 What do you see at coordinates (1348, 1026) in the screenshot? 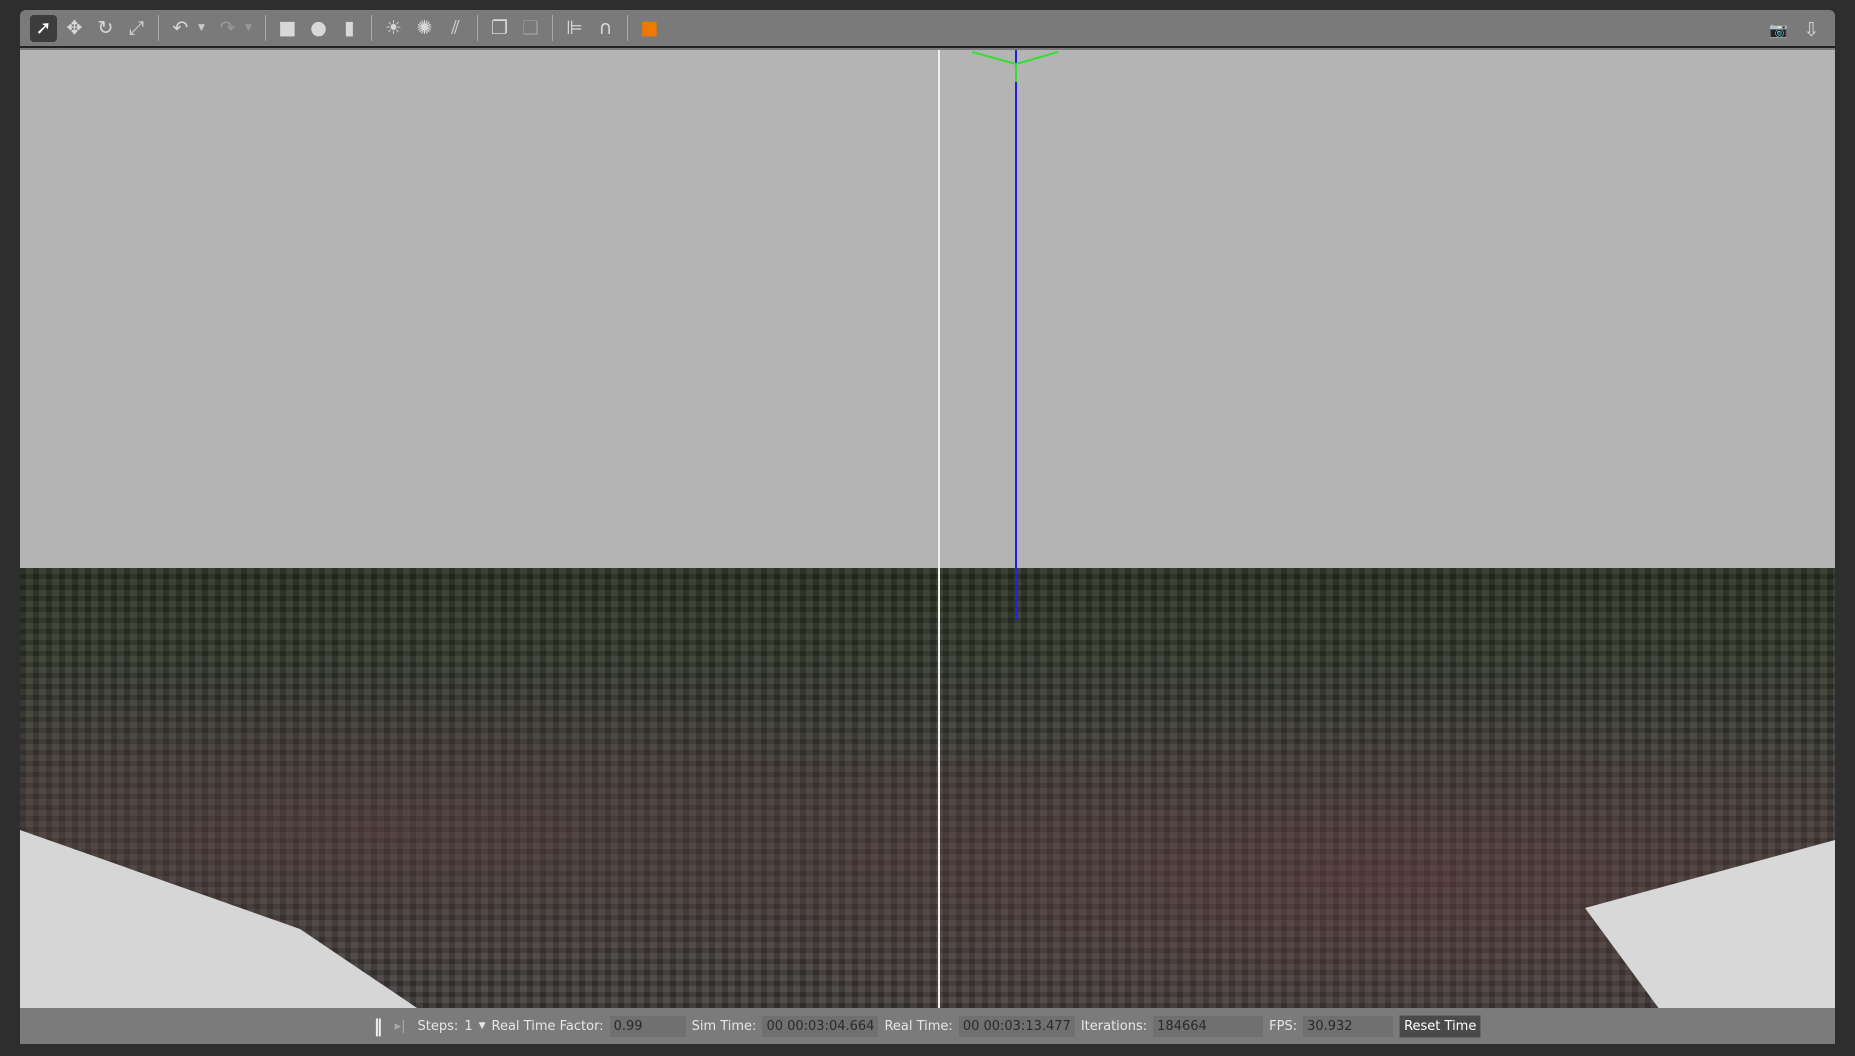
I see `fps-value: 30.932` at bounding box center [1348, 1026].